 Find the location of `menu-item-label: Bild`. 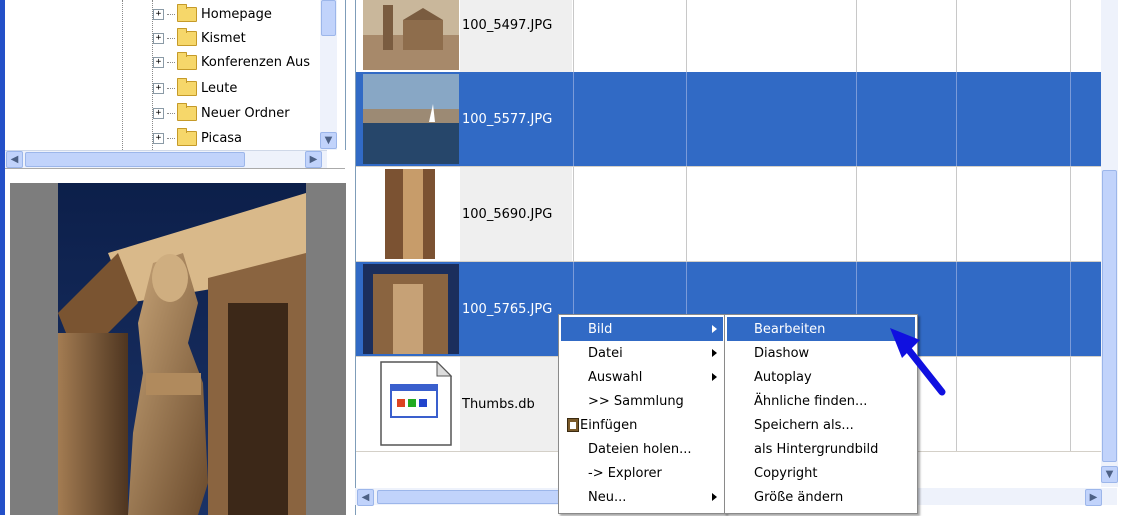

menu-item-label: Bild is located at coordinates (600, 329).